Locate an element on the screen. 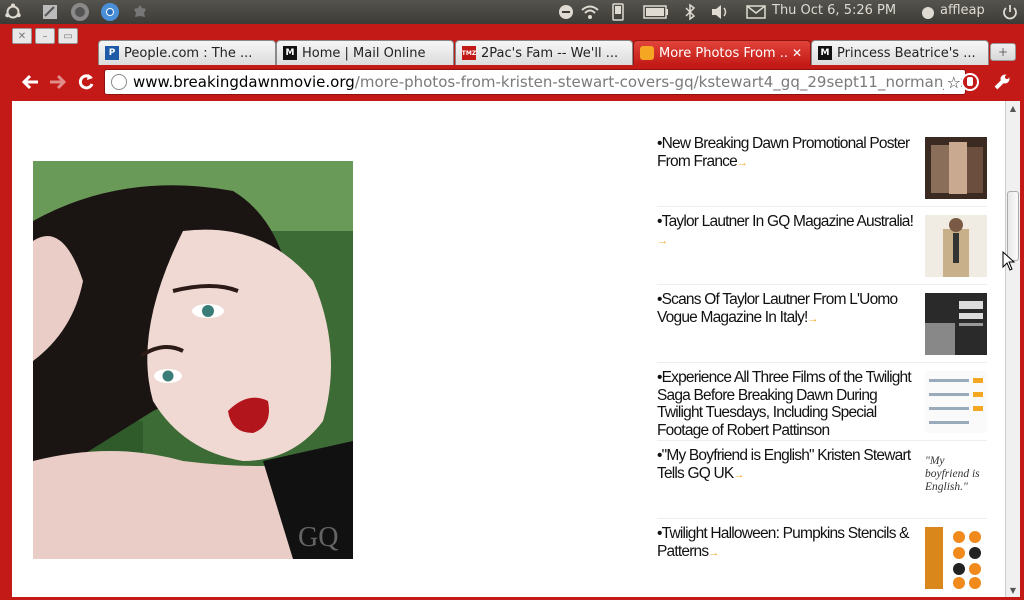 The image size is (1024, 600). top-panel: Thu Oct 6, 5:26 PM affleap is located at coordinates (512, 12).